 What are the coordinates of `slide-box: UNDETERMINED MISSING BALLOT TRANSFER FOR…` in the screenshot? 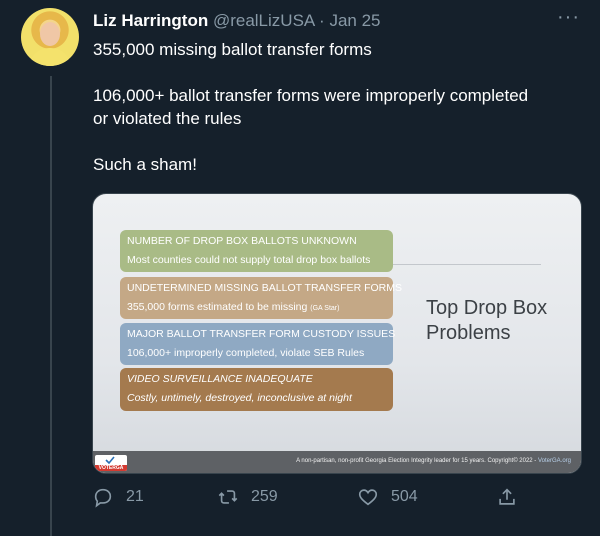 It's located at (261, 298).